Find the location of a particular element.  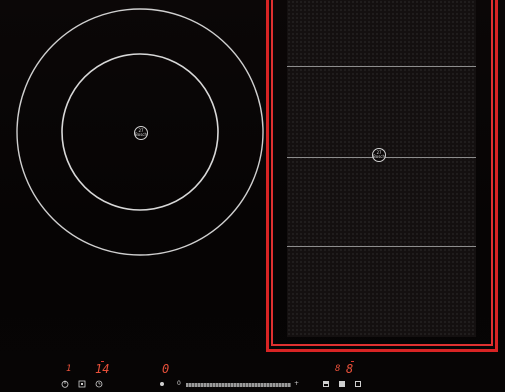

left-zone-power-level: 14 is located at coordinates (102, 369).